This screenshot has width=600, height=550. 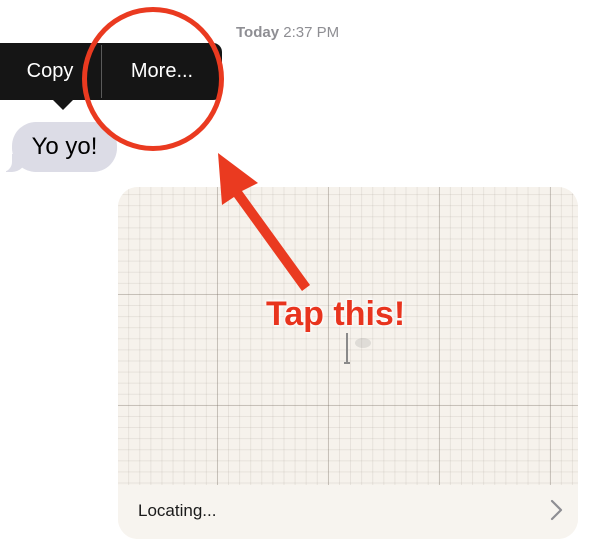 What do you see at coordinates (357, 348) in the screenshot?
I see `map-pin-icon` at bounding box center [357, 348].